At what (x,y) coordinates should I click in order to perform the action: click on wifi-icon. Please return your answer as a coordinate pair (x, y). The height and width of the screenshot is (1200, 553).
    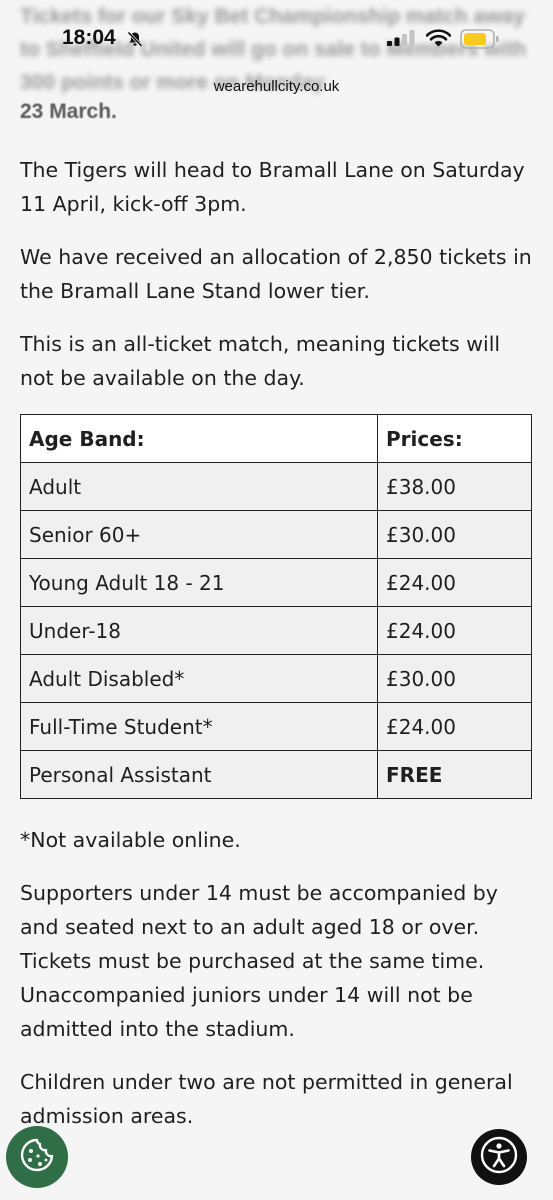
    Looking at the image, I should click on (438, 40).